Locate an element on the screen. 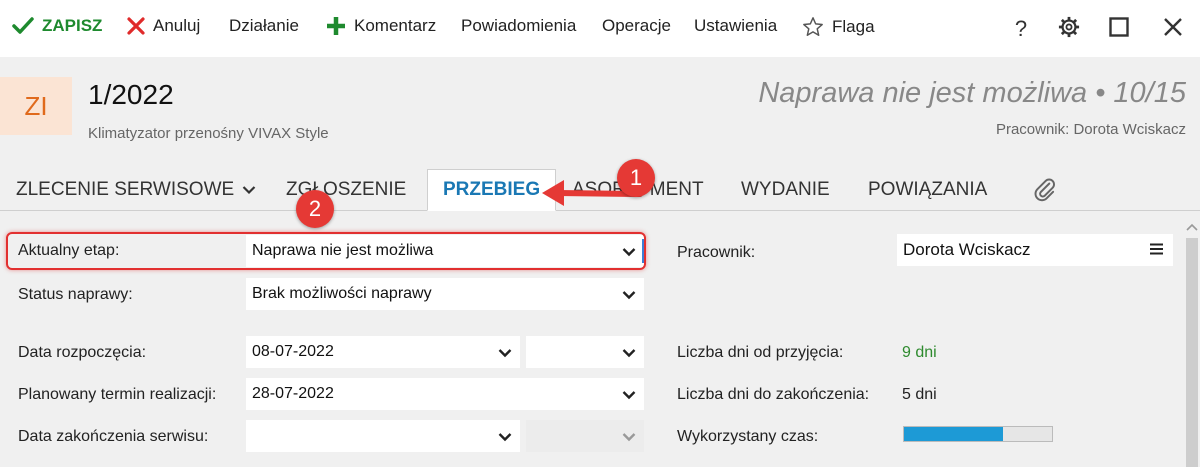  maximize-icon is located at coordinates (1119, 29).